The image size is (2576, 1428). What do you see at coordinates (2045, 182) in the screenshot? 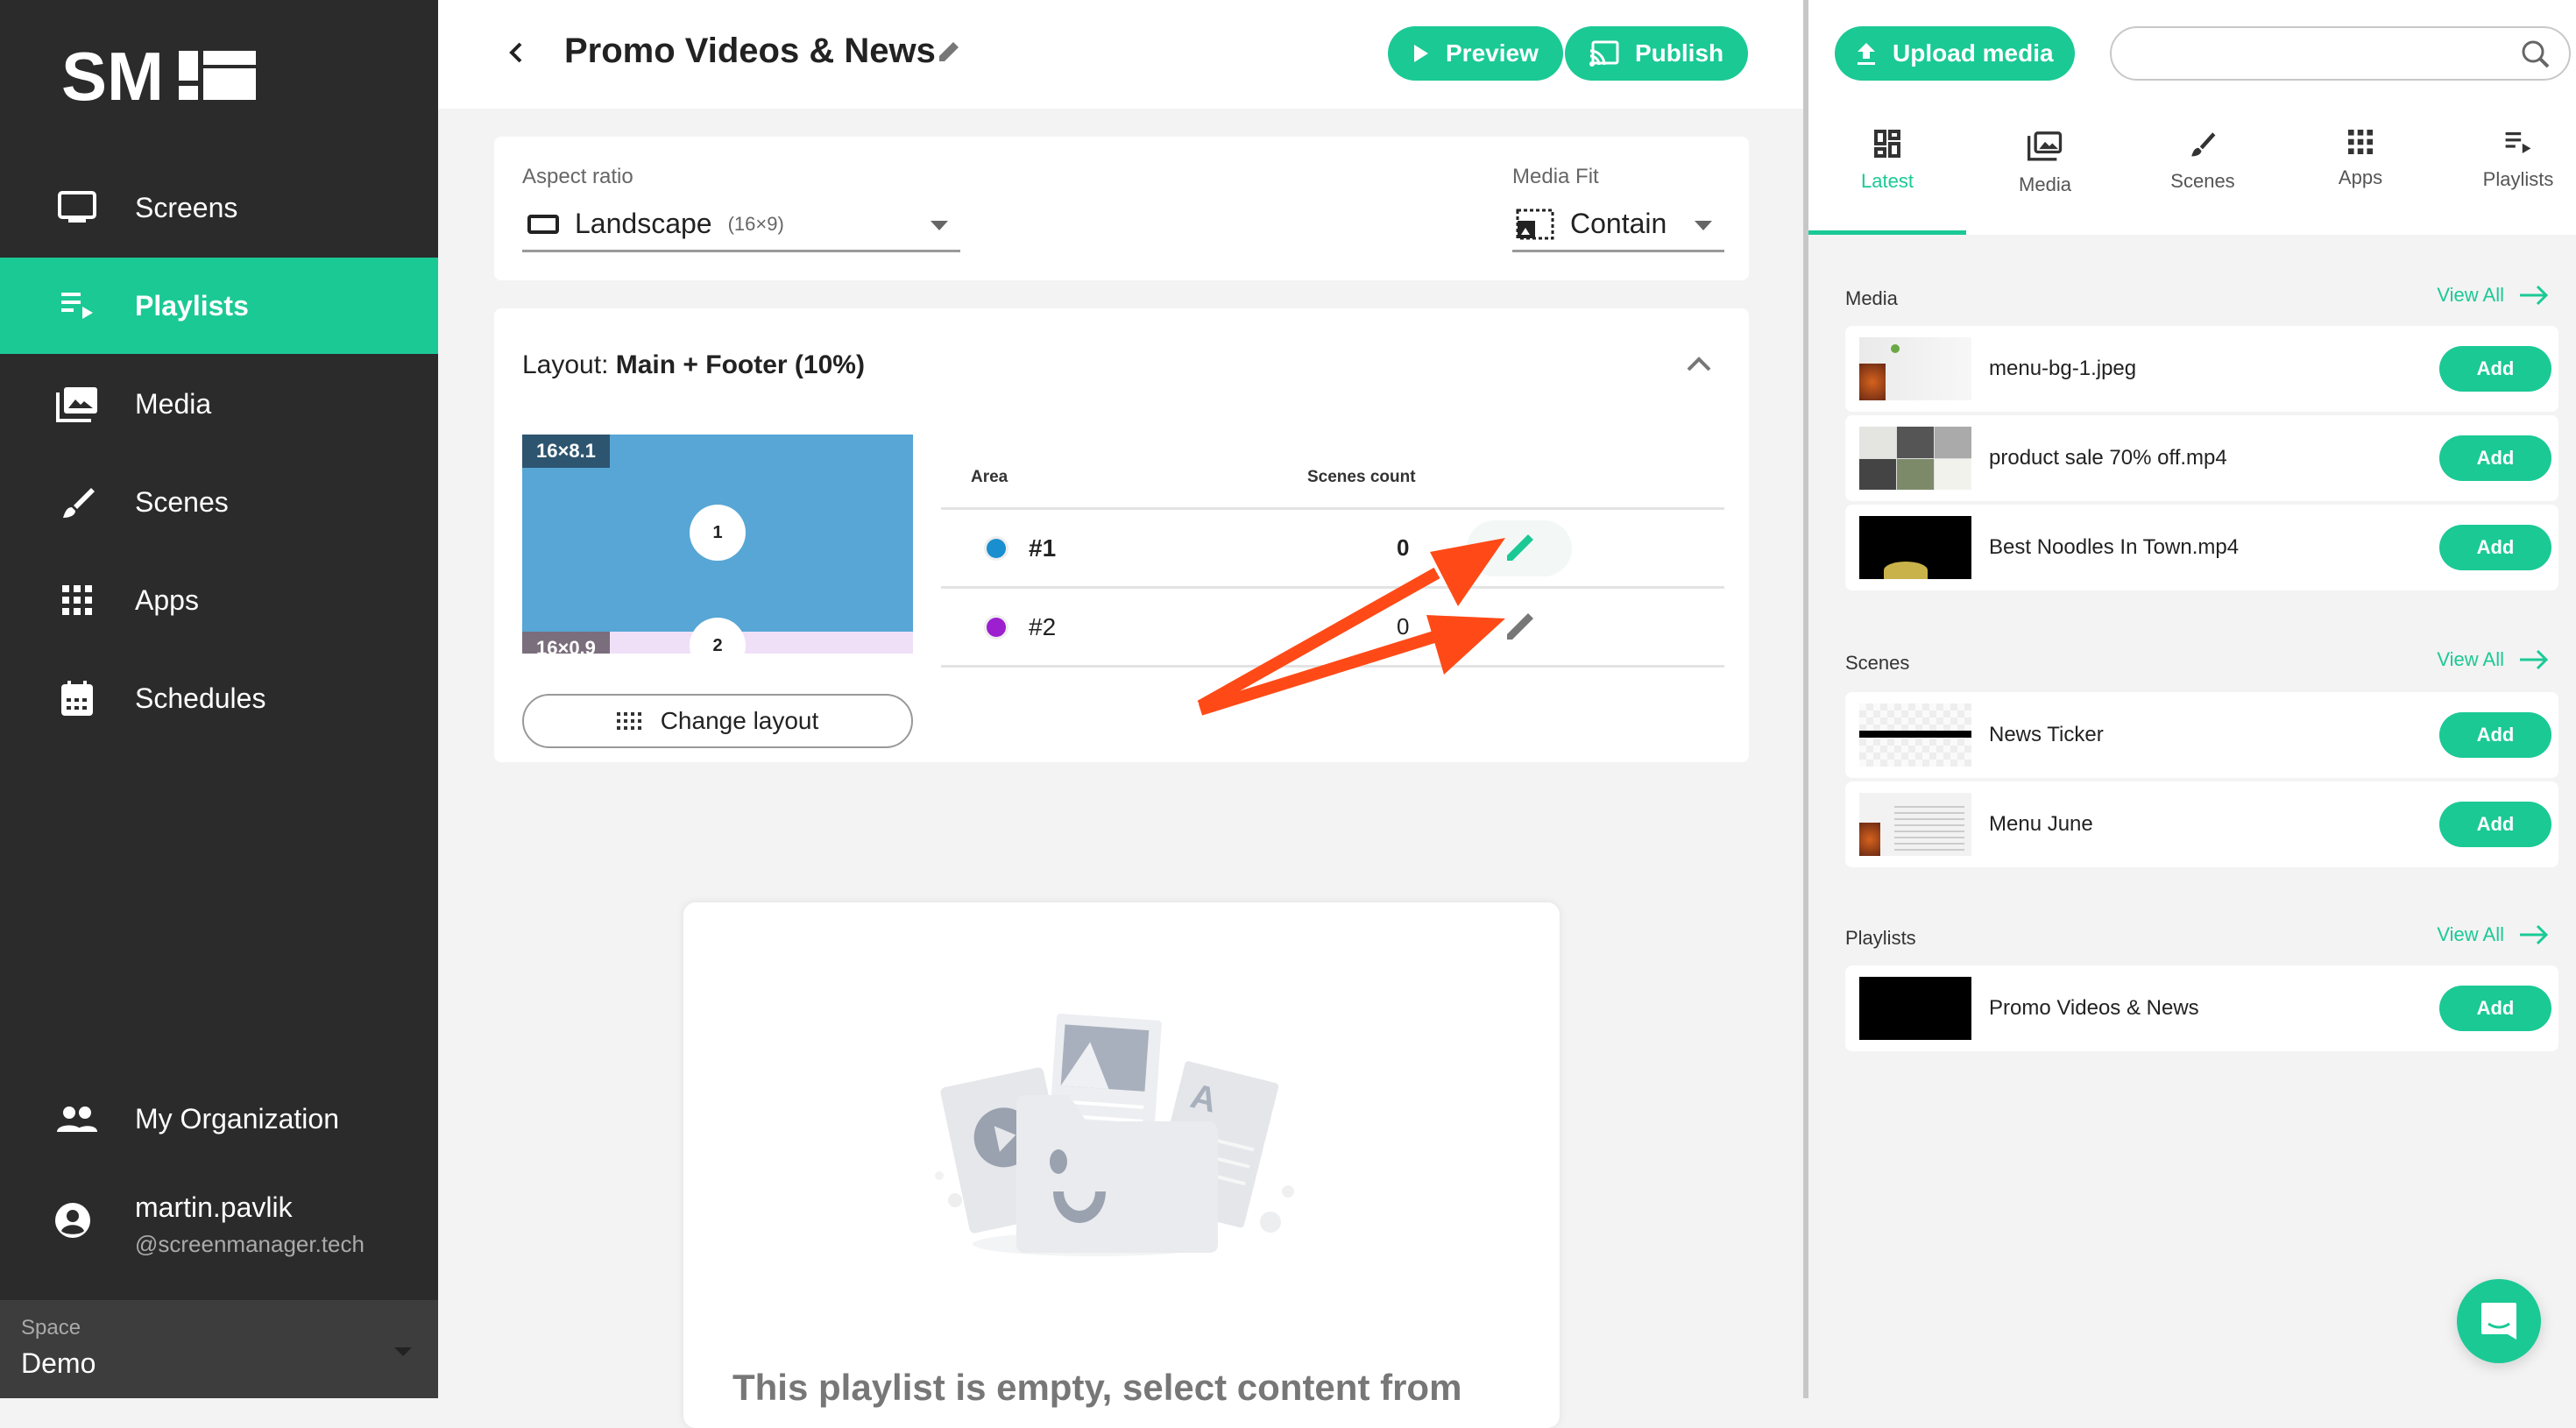
I see `tab-media: Media` at bounding box center [2045, 182].